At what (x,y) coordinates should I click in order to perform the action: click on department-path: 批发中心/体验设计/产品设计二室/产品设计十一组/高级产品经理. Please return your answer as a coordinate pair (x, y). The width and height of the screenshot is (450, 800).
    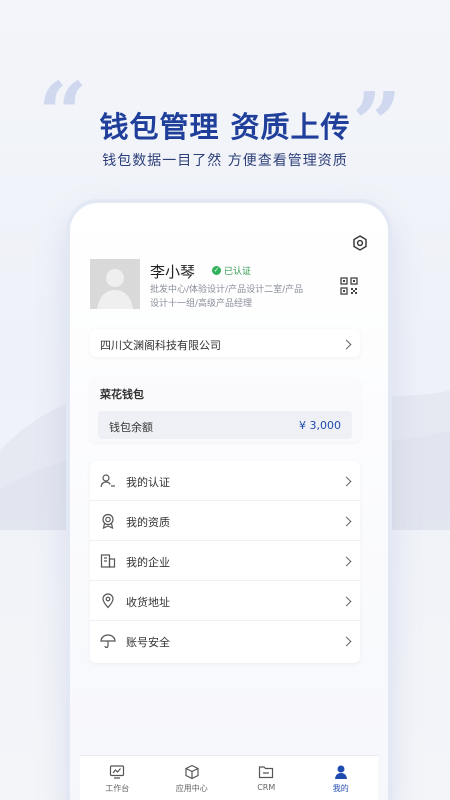
    Looking at the image, I should click on (227, 297).